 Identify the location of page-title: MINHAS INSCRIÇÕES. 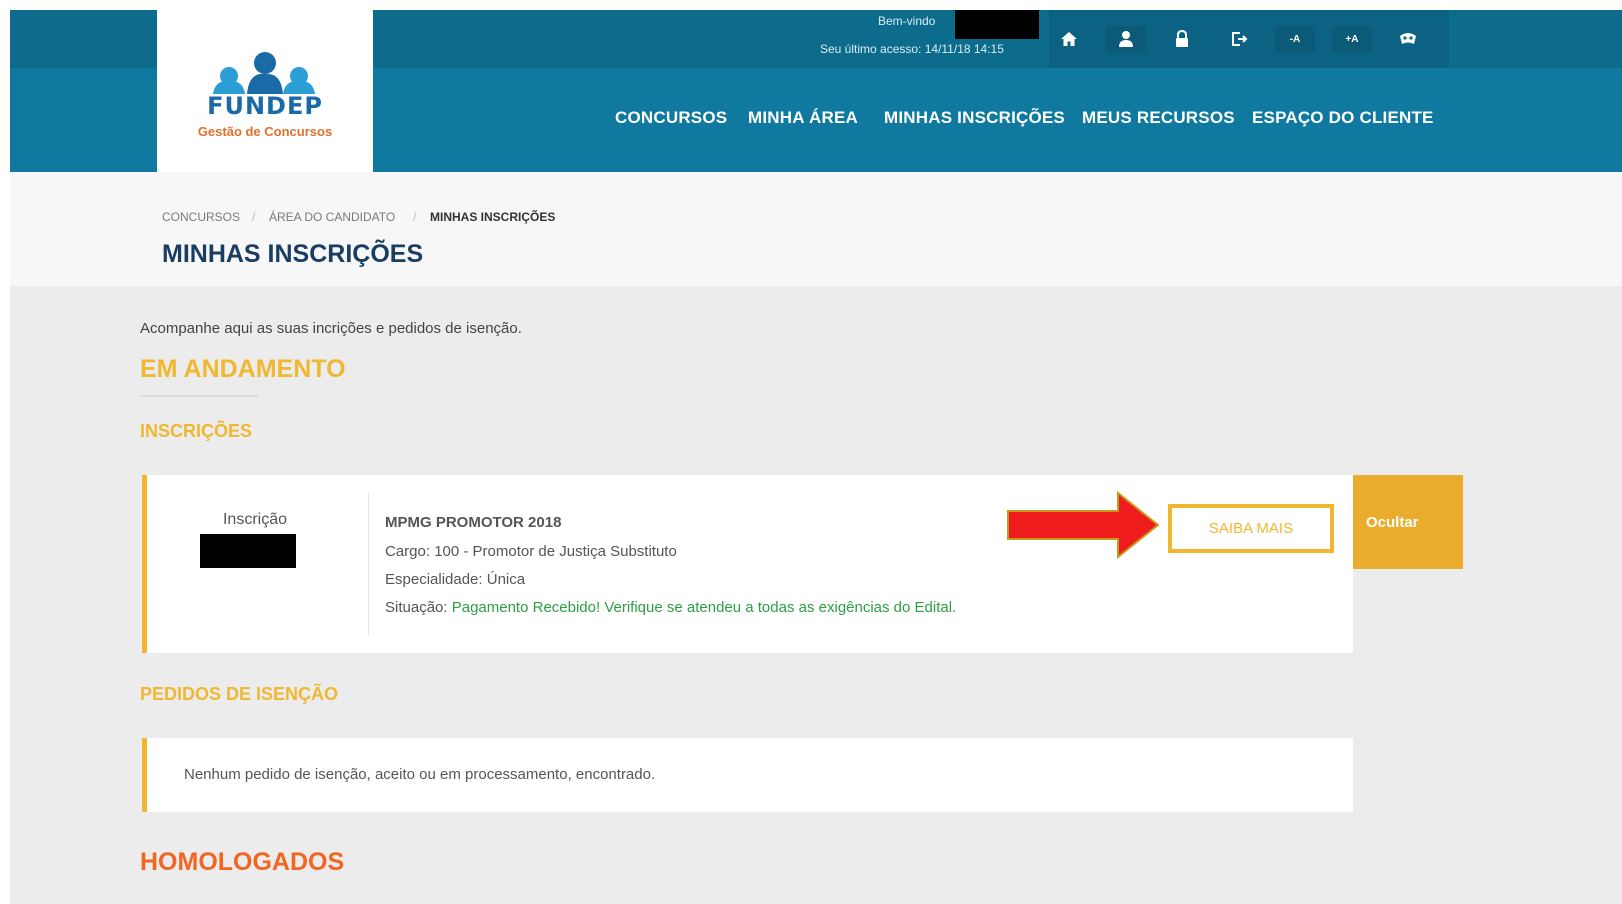
(293, 254).